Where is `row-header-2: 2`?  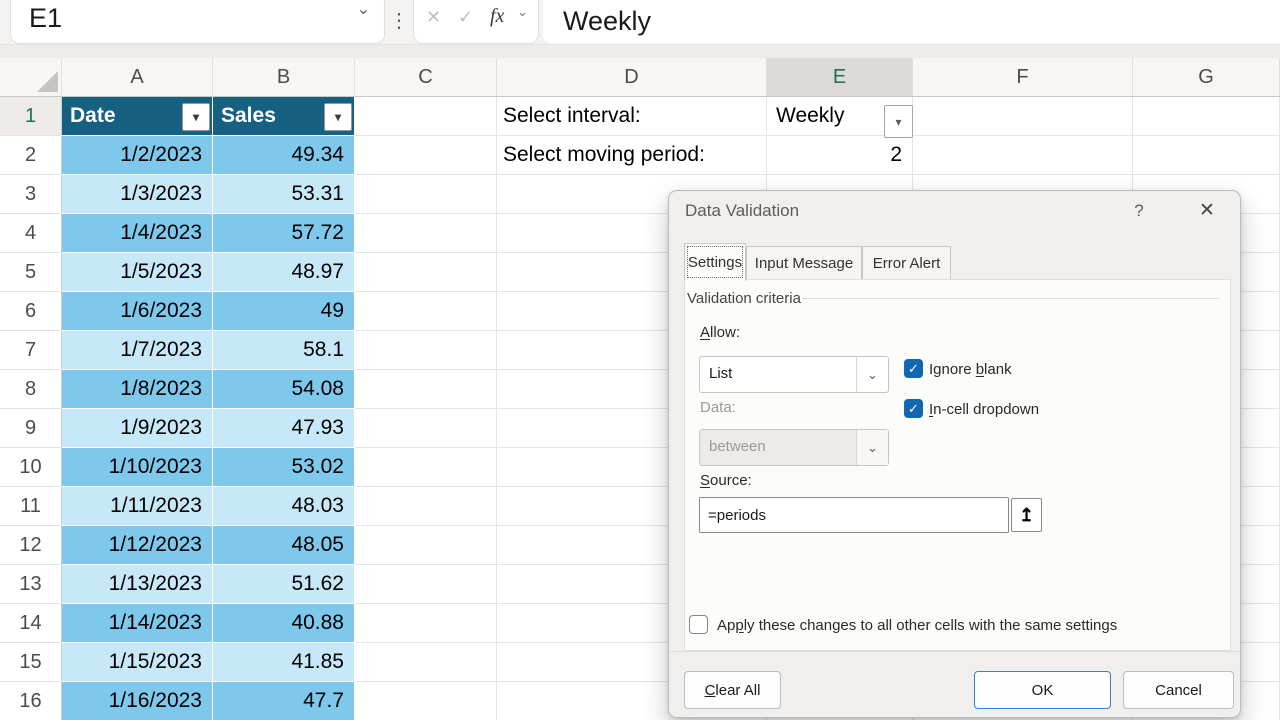
row-header-2: 2 is located at coordinates (31, 155).